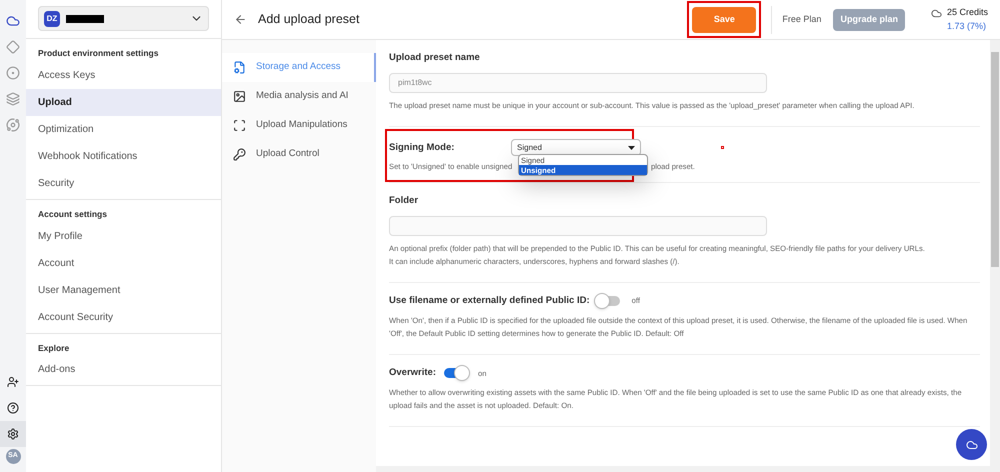 The width and height of the screenshot is (1000, 472). Describe the element at coordinates (123, 370) in the screenshot. I see `sidebar-item: Add-ons` at that location.